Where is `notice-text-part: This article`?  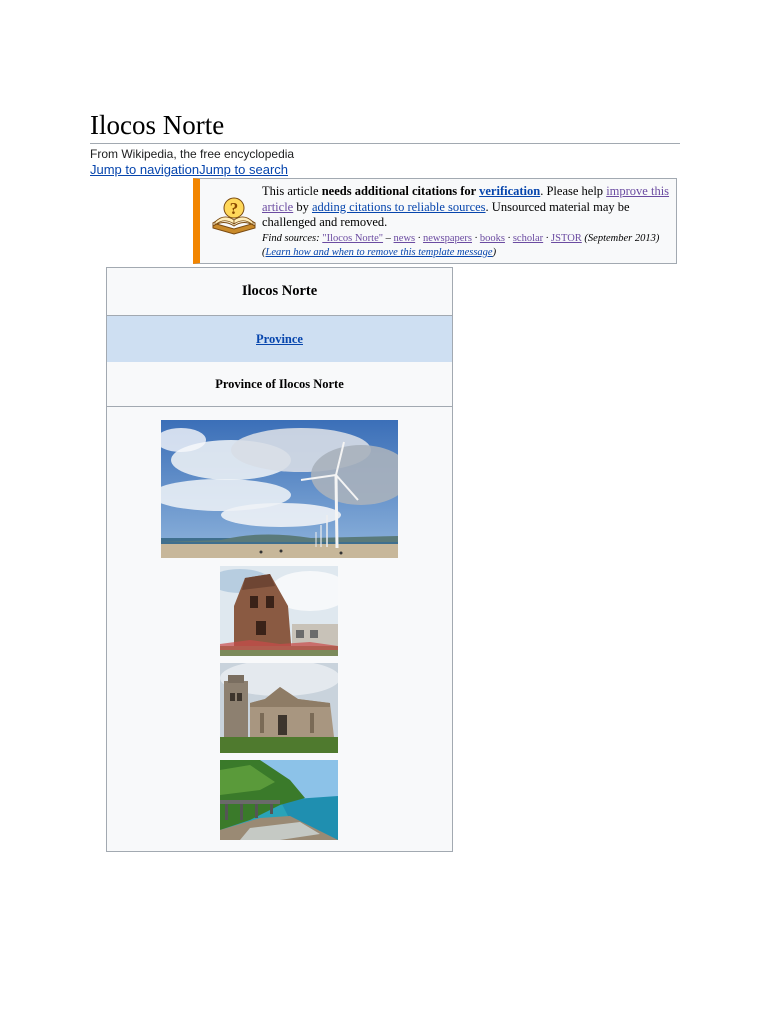
notice-text-part: This article is located at coordinates (292, 191).